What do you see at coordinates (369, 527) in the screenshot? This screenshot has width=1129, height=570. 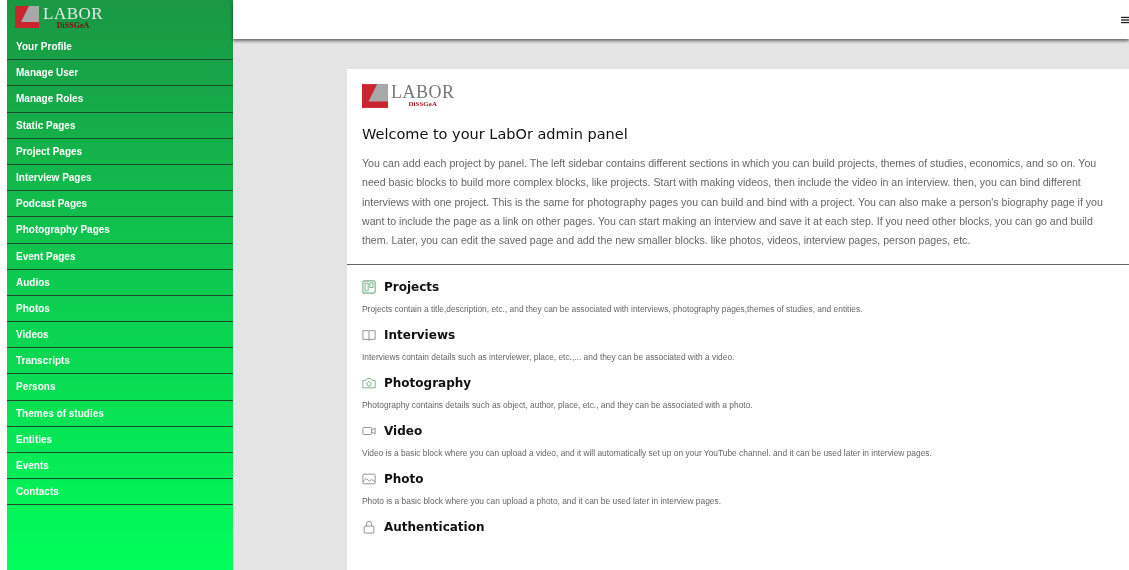 I see `lock-icon` at bounding box center [369, 527].